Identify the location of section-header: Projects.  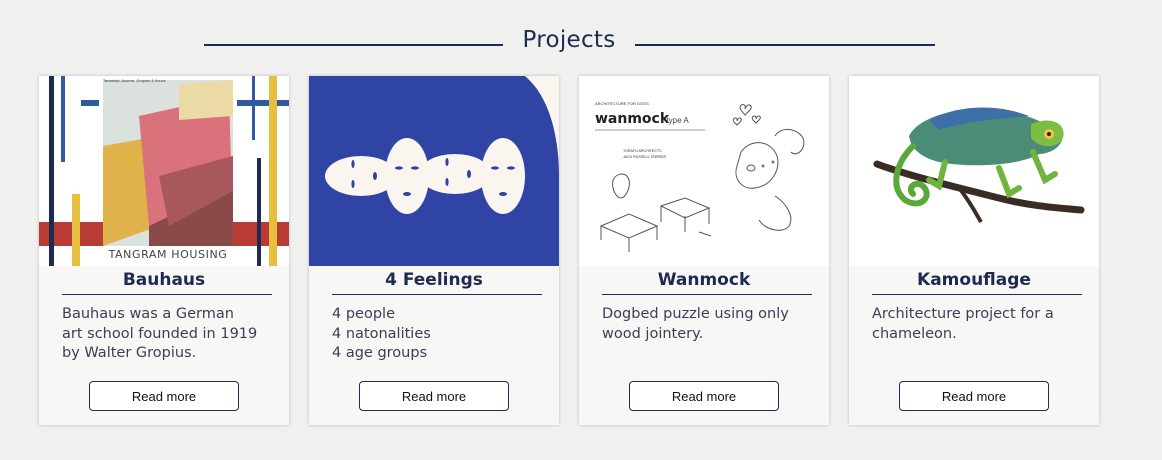
(581, 42).